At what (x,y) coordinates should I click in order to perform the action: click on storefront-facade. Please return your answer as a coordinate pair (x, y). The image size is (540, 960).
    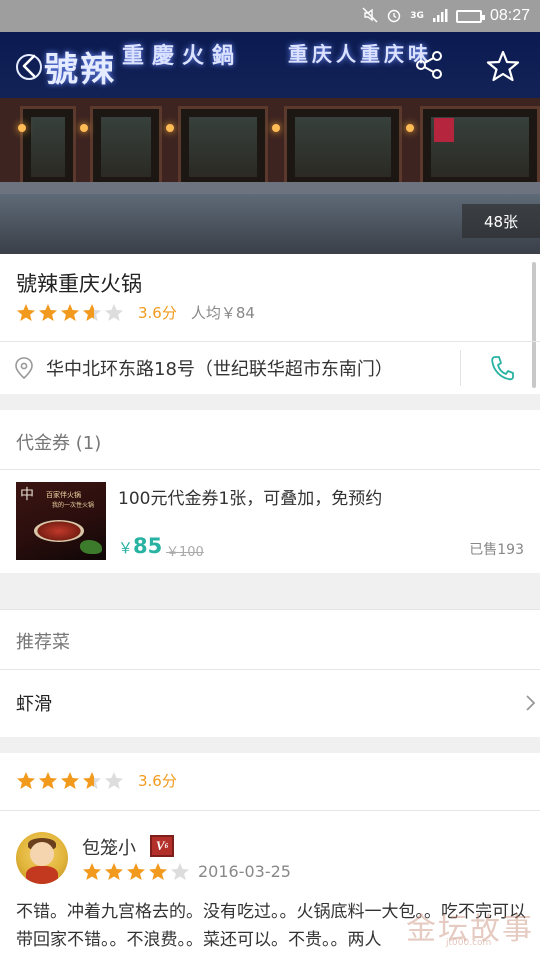
    Looking at the image, I should click on (270, 146).